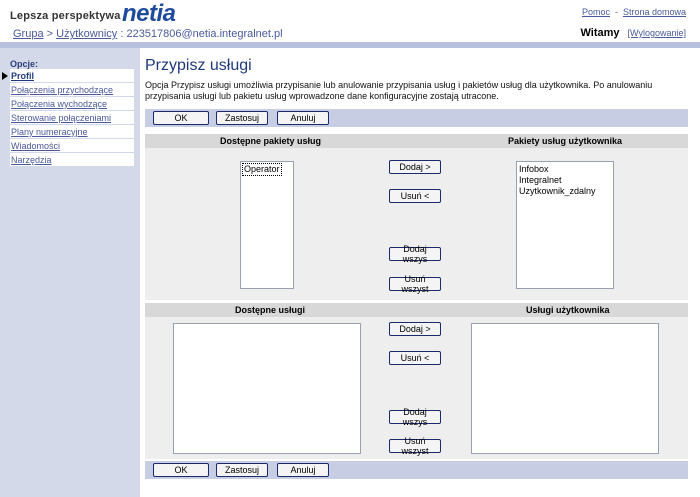 The height and width of the screenshot is (497, 700). What do you see at coordinates (242, 118) in the screenshot?
I see `apply-button: Zastosuj` at bounding box center [242, 118].